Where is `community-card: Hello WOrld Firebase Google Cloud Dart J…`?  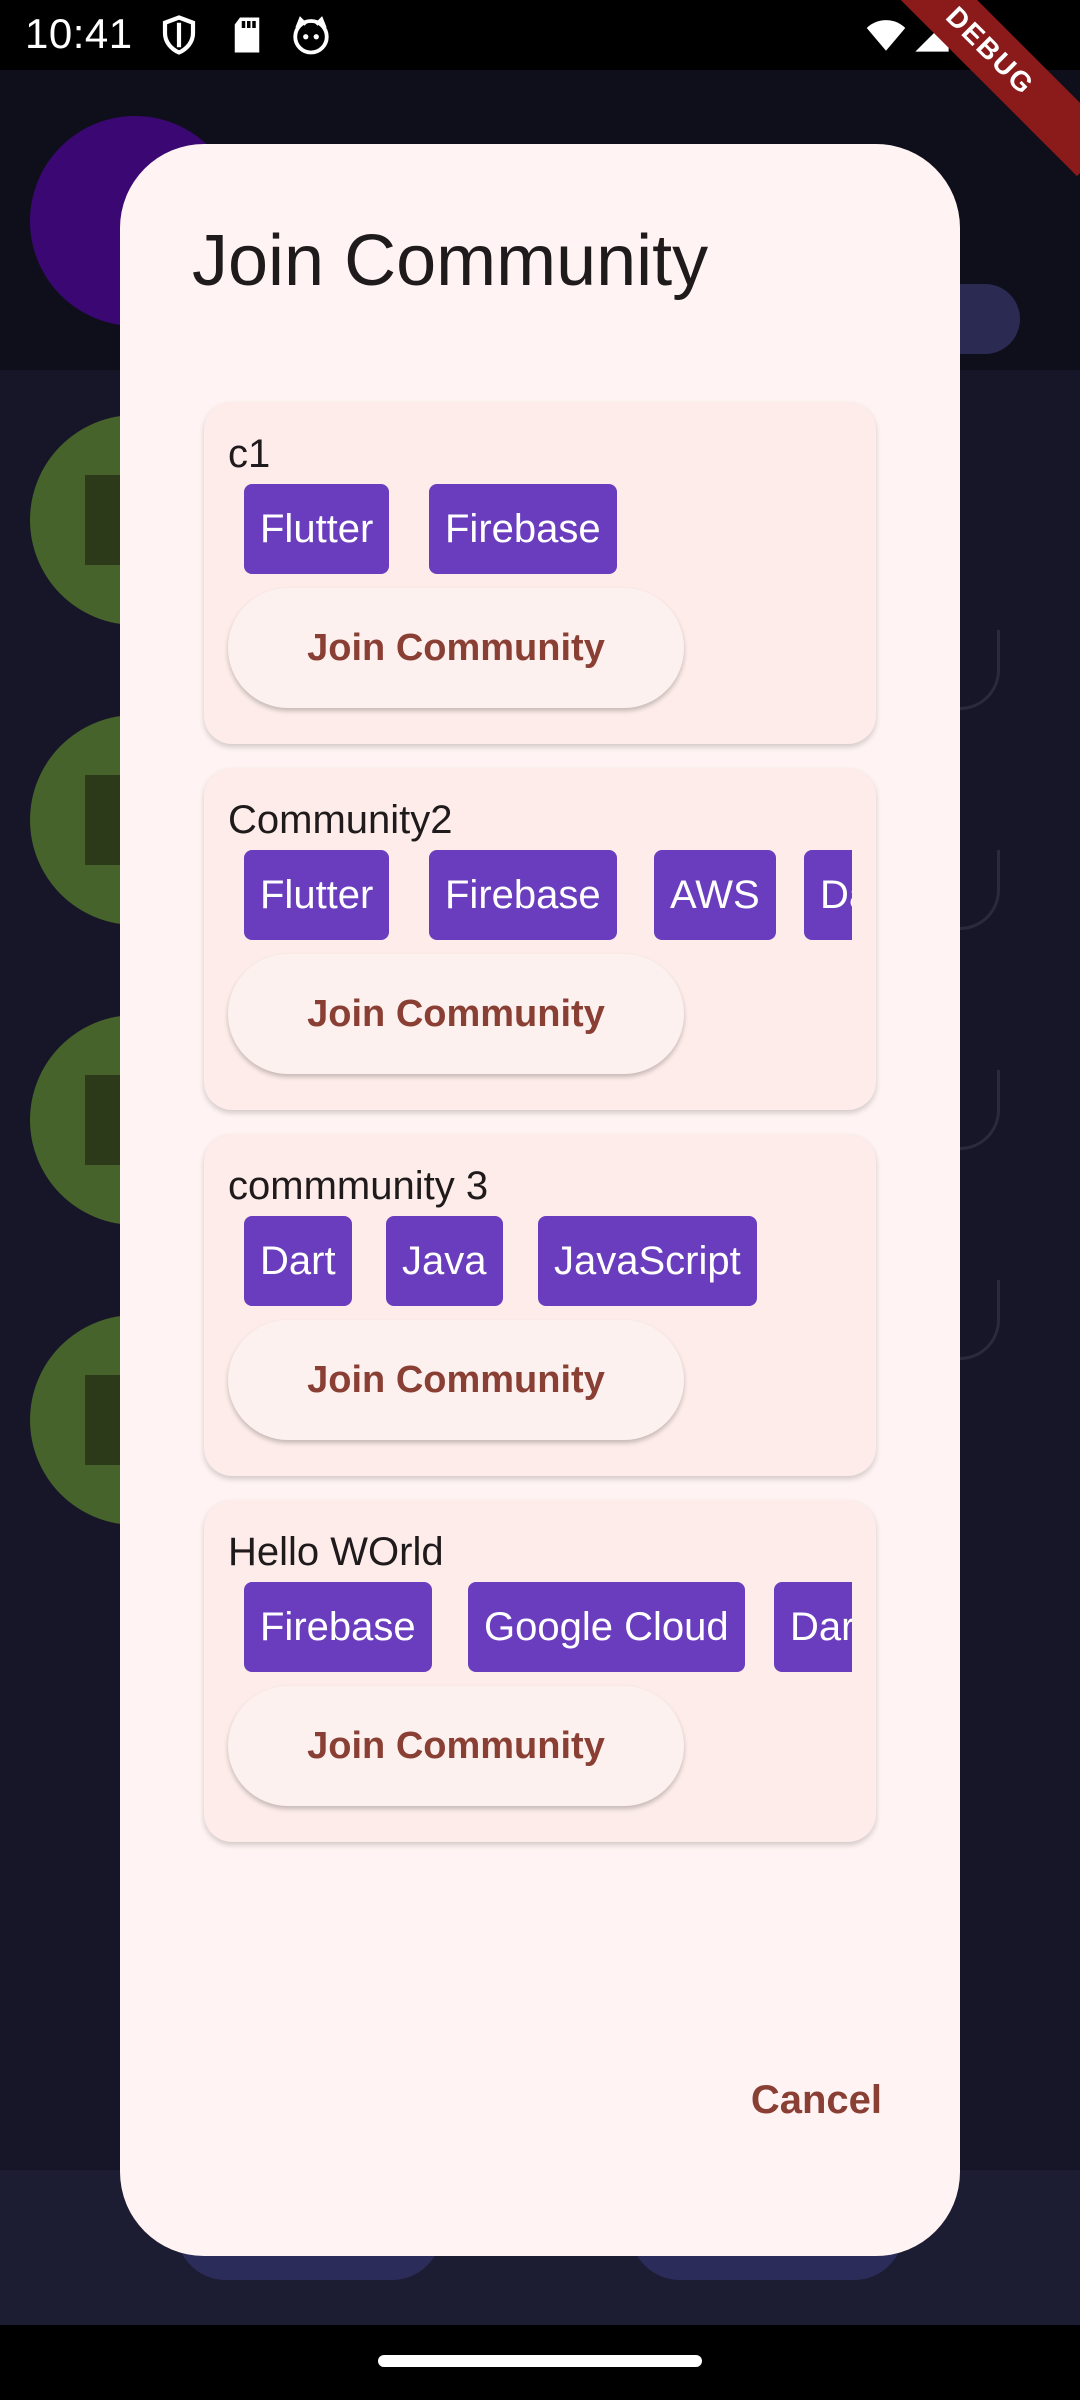
community-card: Hello WOrld Firebase Google Cloud Dart J… is located at coordinates (540, 1671).